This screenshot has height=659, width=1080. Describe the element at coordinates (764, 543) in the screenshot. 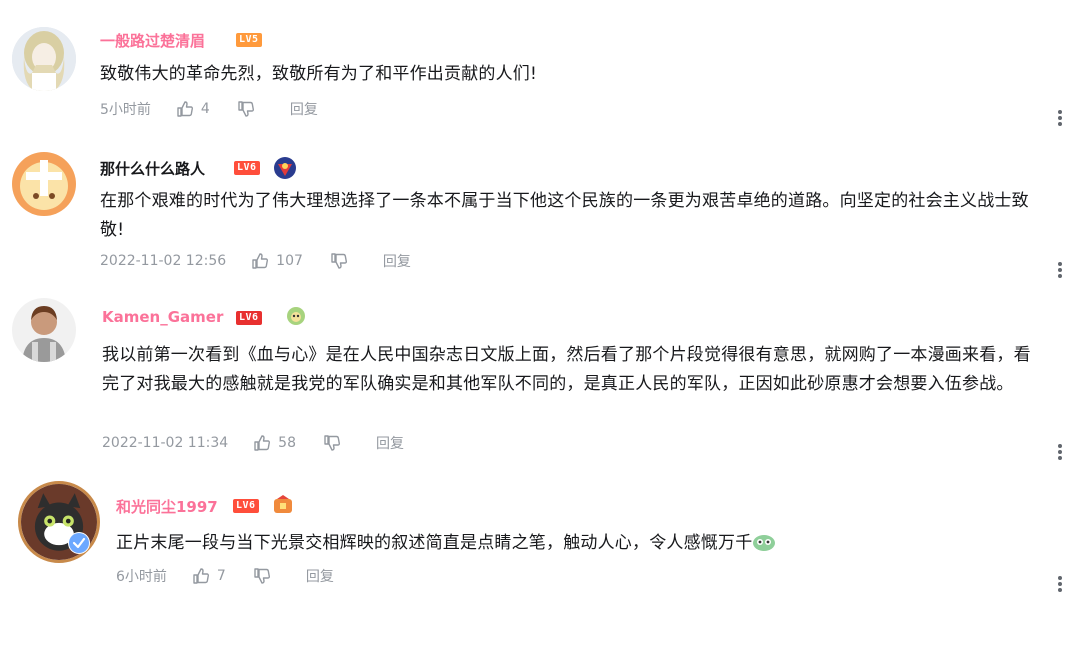

I see `emoji-icon` at that location.